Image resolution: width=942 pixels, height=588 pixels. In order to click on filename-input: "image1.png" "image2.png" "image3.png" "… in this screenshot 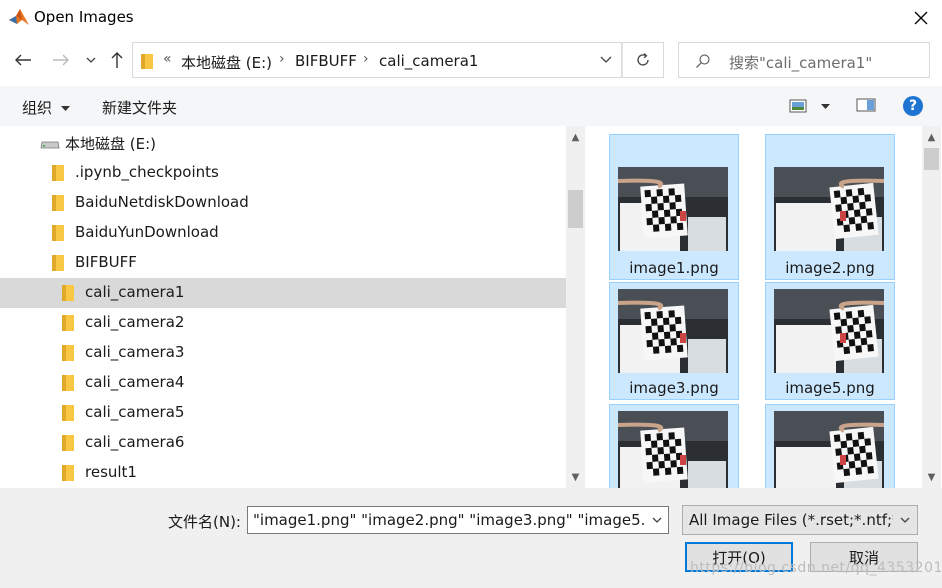, I will do `click(458, 520)`.